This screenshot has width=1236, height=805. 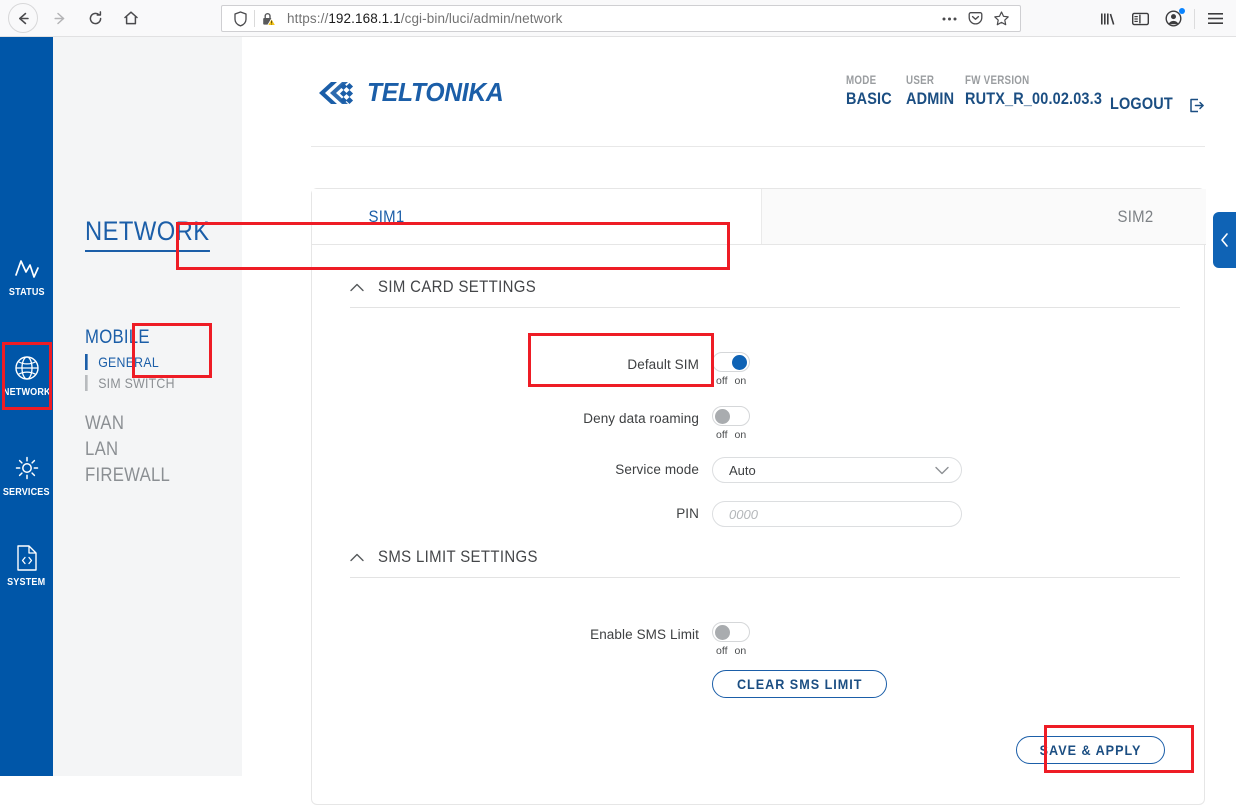 I want to click on rail-item-network: NETWORK, so click(x=26, y=375).